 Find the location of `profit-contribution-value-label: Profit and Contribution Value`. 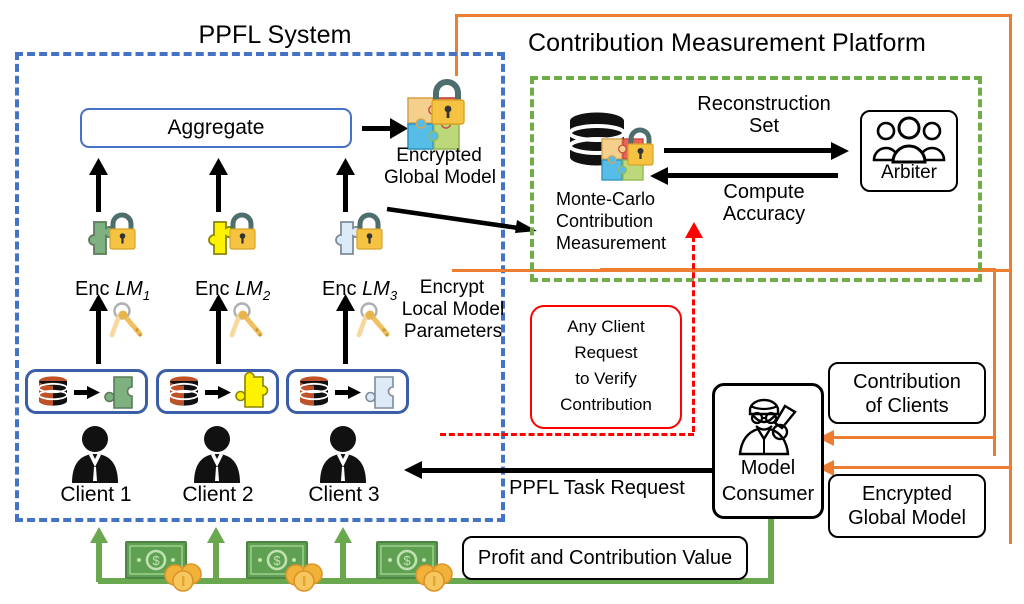

profit-contribution-value-label: Profit and Contribution Value is located at coordinates (605, 557).